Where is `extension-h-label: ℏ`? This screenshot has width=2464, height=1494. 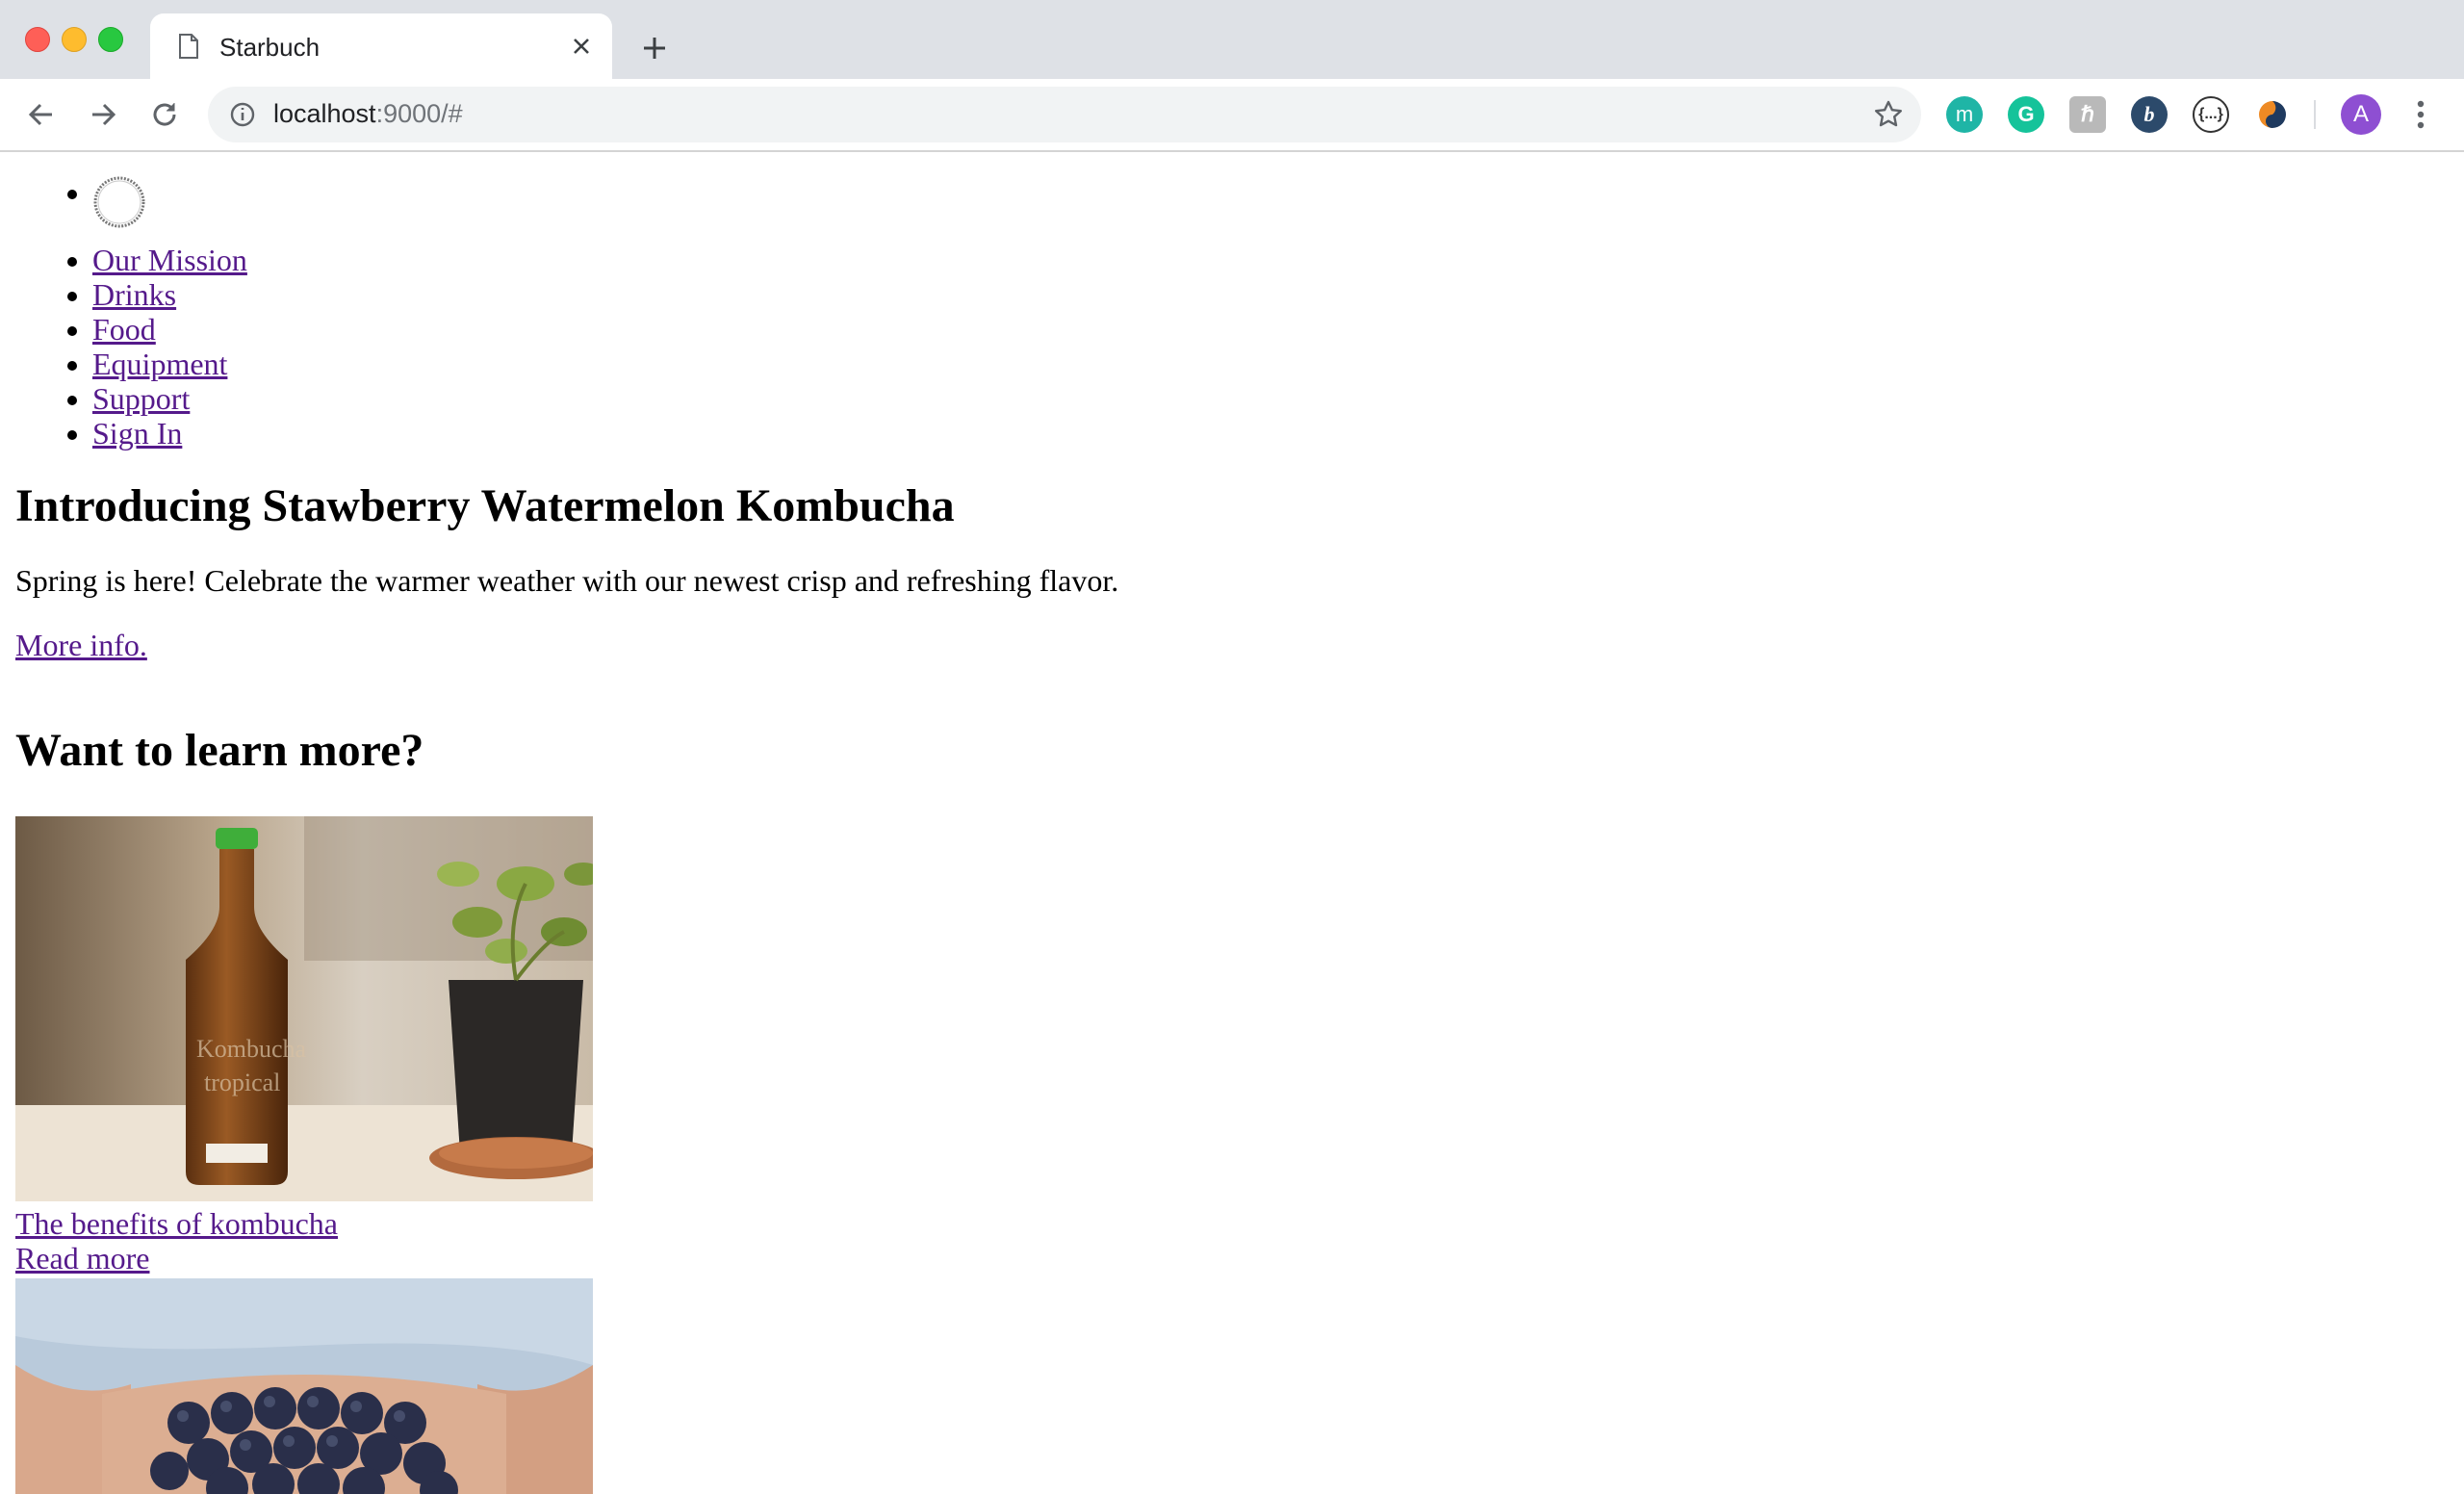
extension-h-label: ℏ is located at coordinates (2087, 114).